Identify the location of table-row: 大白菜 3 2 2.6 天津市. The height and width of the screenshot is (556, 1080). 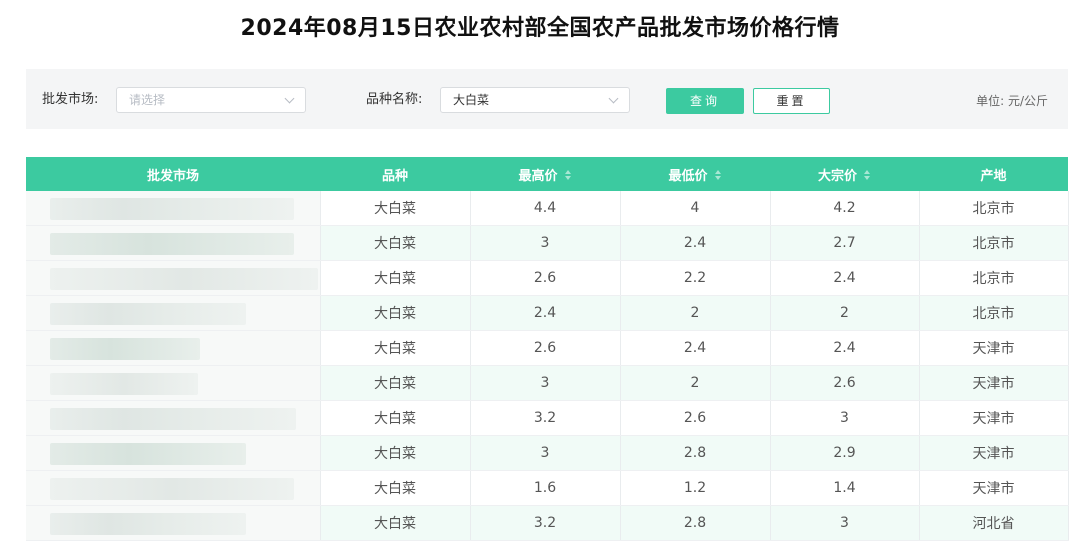
(547, 383).